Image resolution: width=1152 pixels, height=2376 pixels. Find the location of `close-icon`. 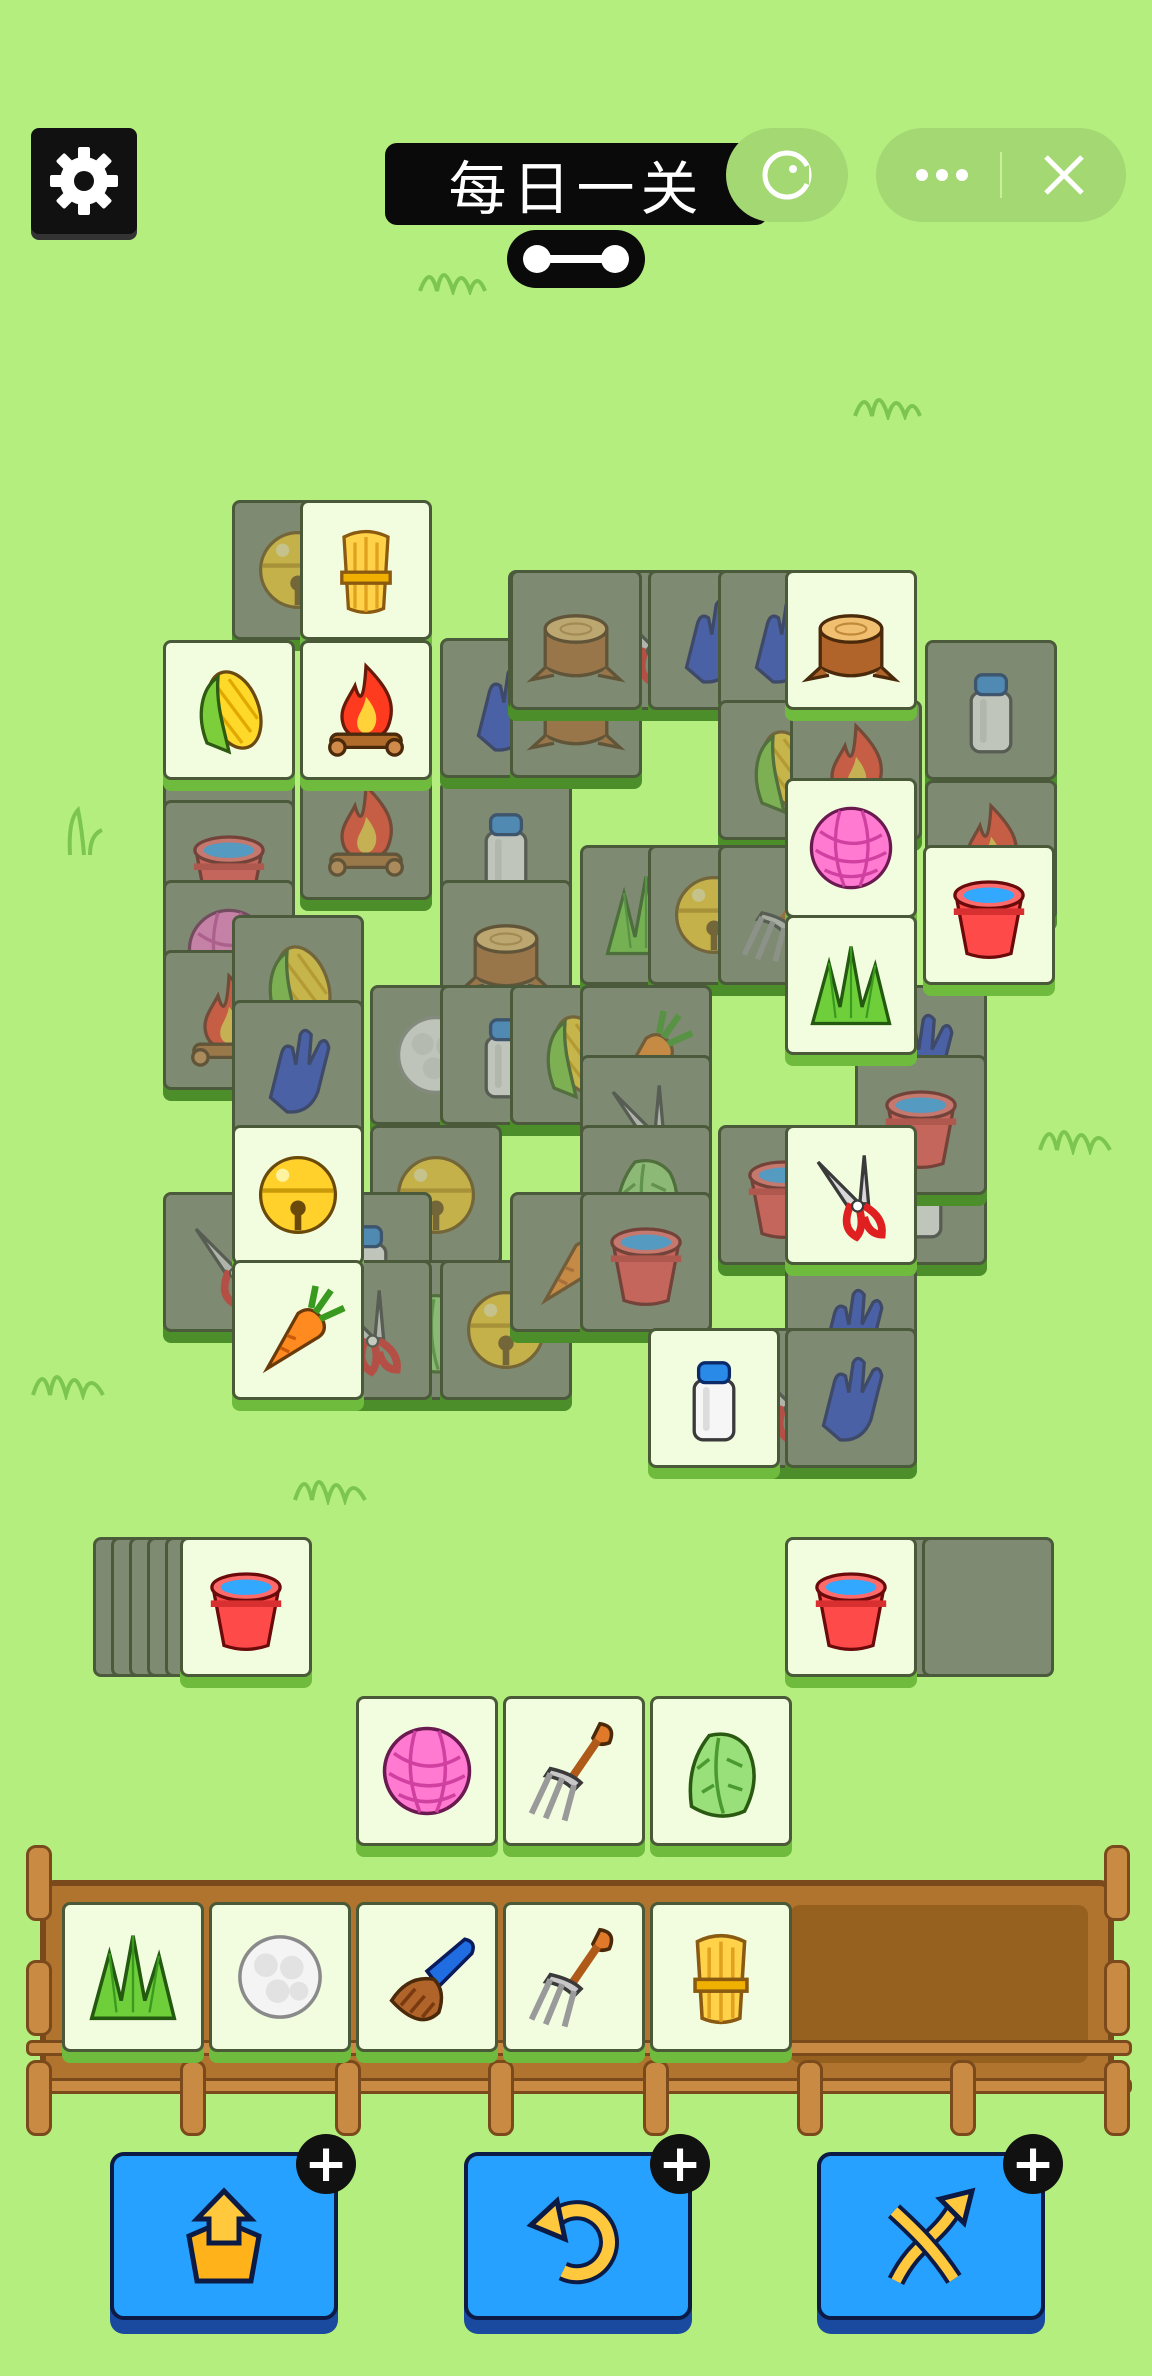

close-icon is located at coordinates (1064, 175).